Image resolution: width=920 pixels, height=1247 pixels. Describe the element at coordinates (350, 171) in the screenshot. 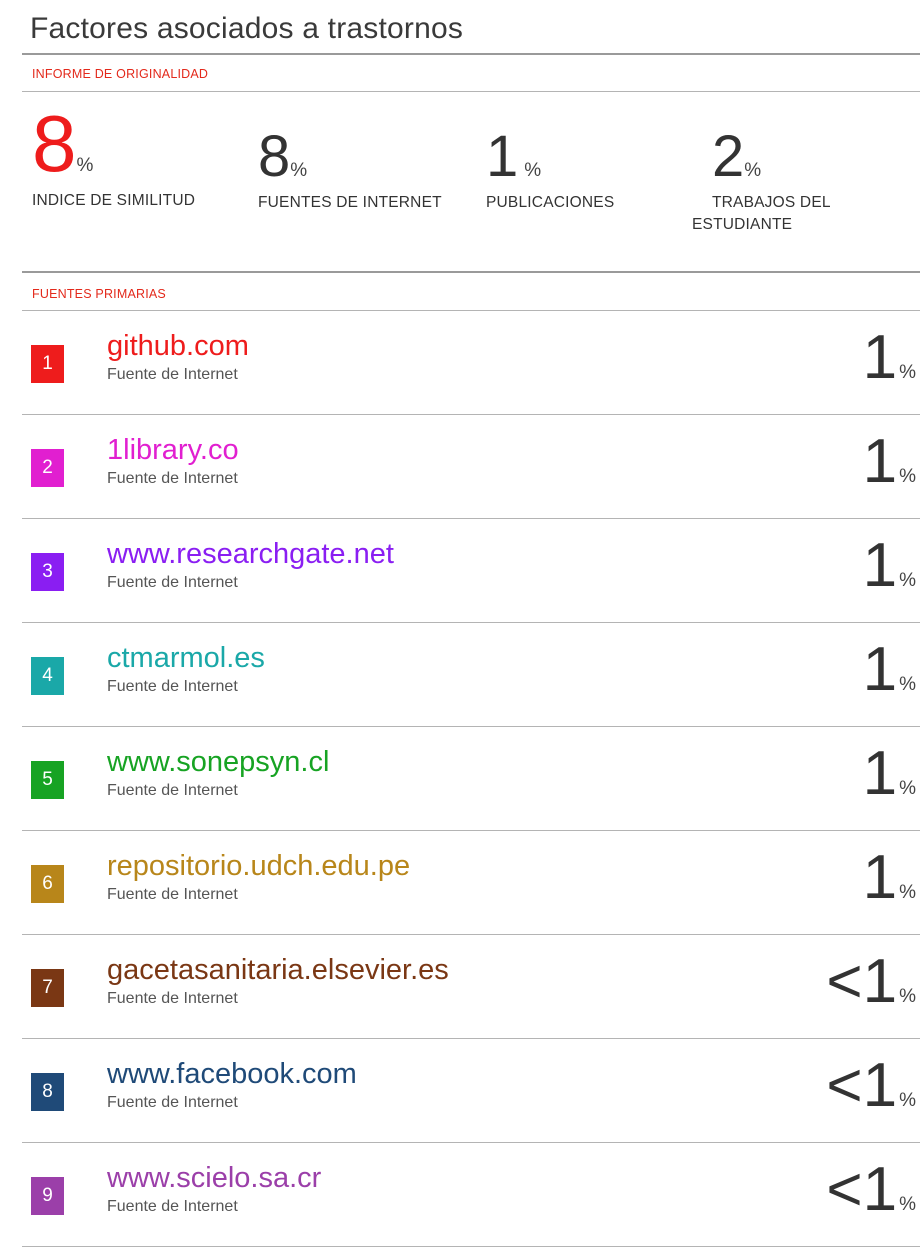

I see `internet-sources-stat: 8% FUENTES DE INTERNET` at that location.